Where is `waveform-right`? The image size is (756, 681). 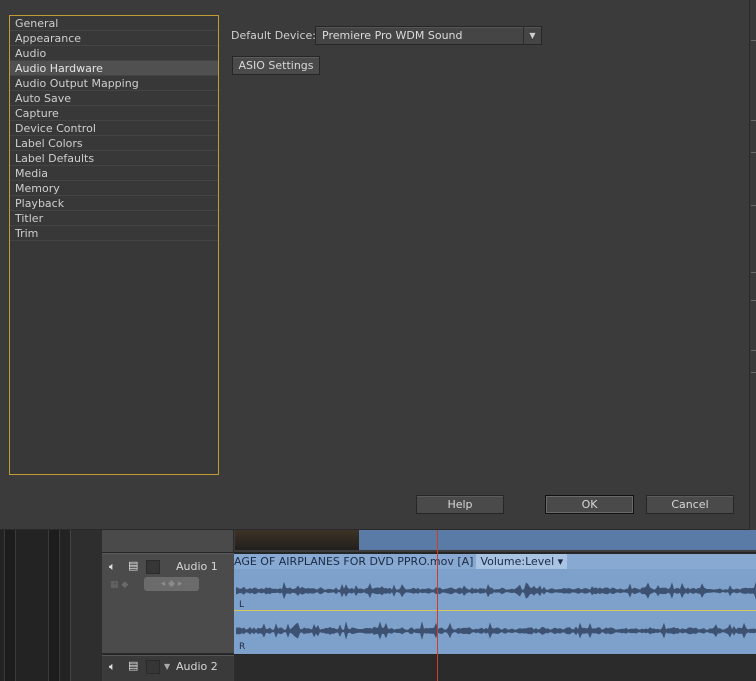
waveform-right is located at coordinates (496, 630).